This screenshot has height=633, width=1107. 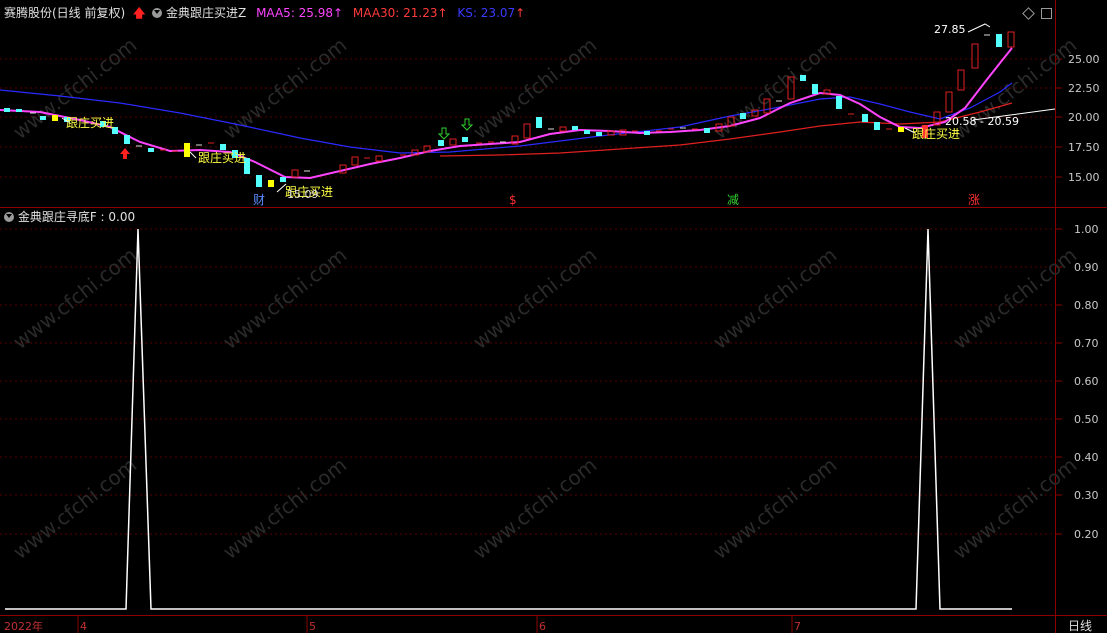 What do you see at coordinates (1084, 177) in the screenshot?
I see `price-axis-label: 15.00` at bounding box center [1084, 177].